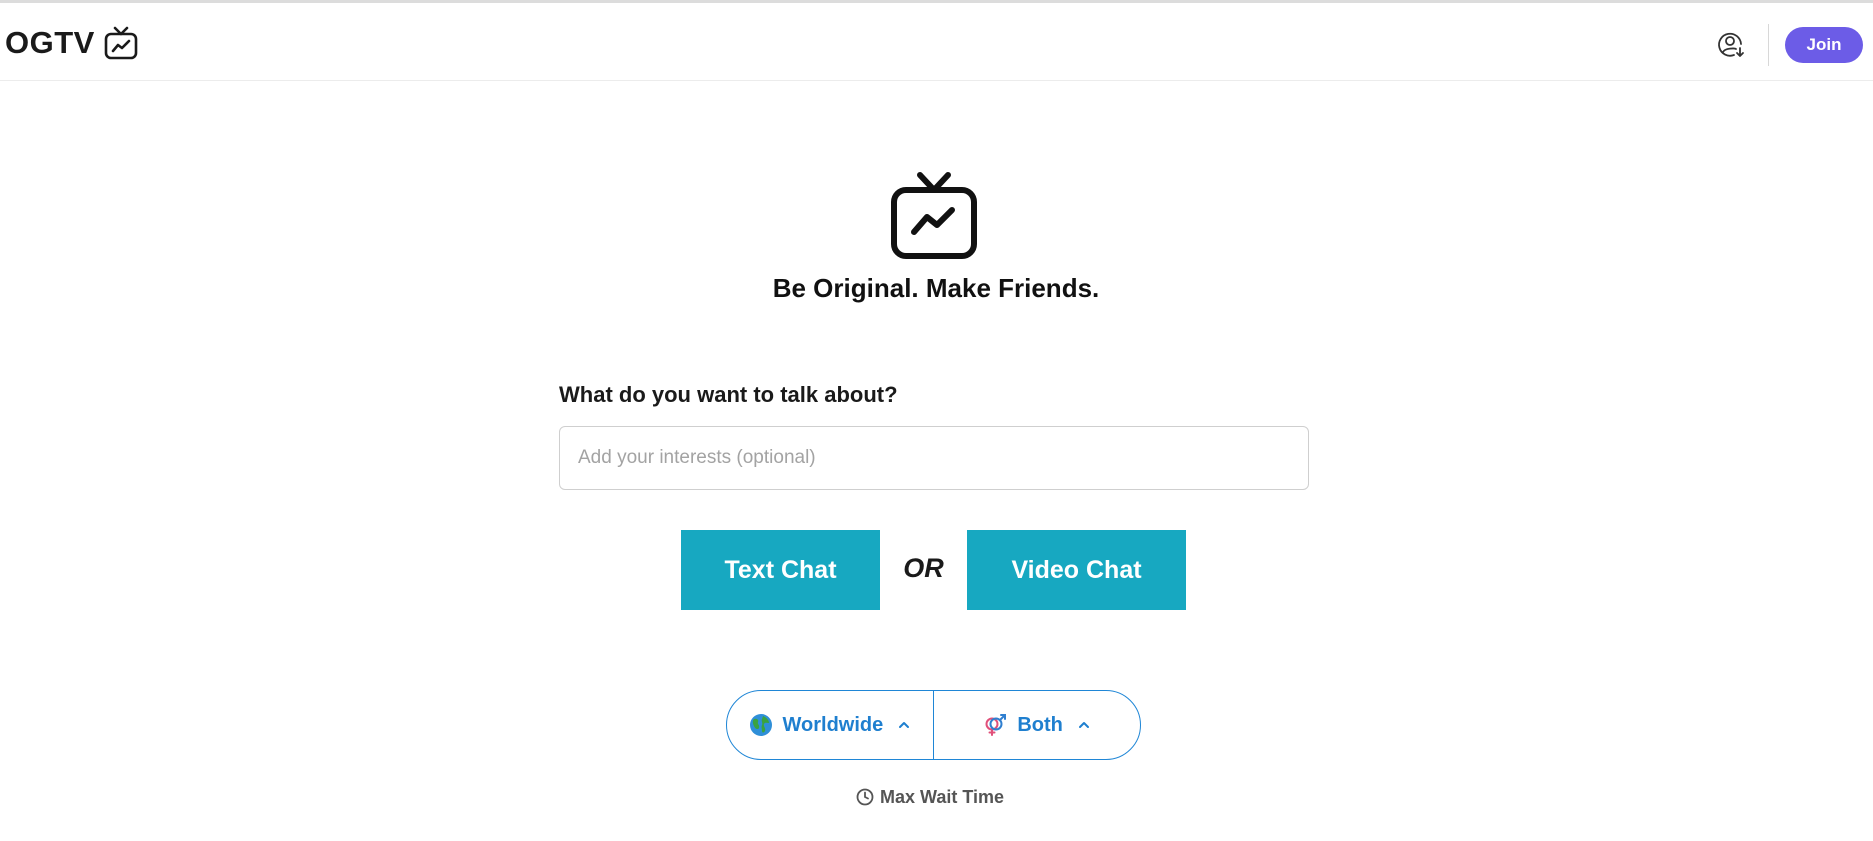 The image size is (1873, 841). I want to click on max-wait-time: Max Wait Time, so click(930, 797).